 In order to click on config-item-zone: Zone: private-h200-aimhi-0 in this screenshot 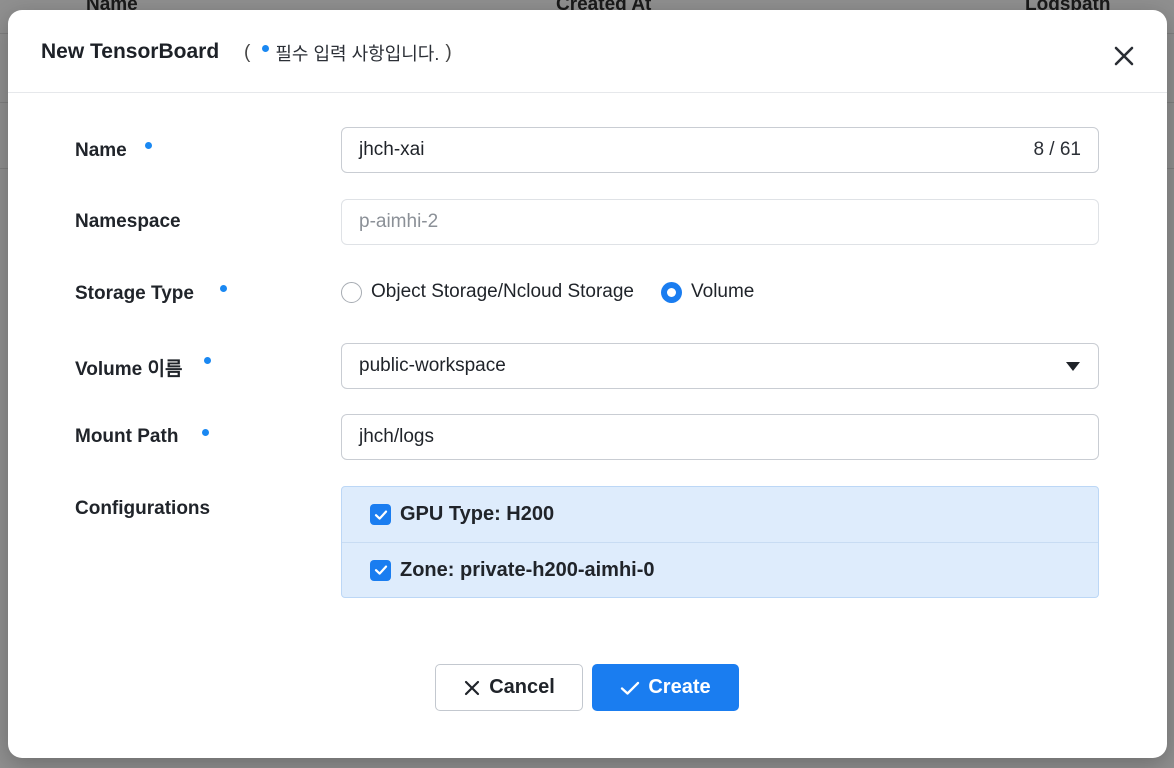, I will do `click(720, 569)`.